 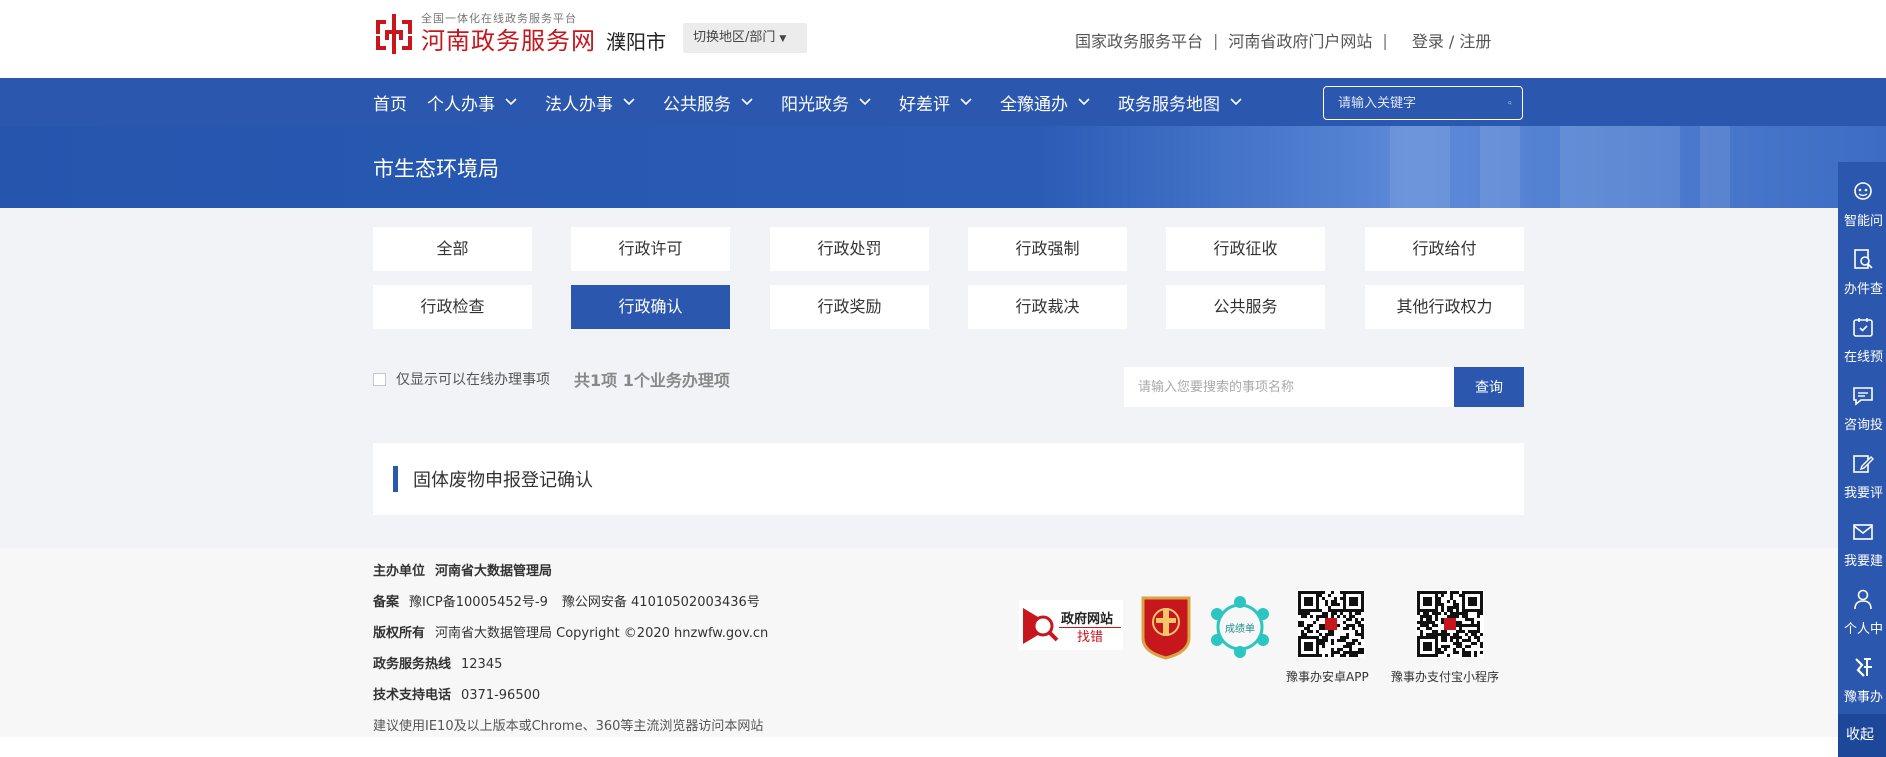 What do you see at coordinates (1862, 400) in the screenshot?
I see `float-item-3: 咨询投` at bounding box center [1862, 400].